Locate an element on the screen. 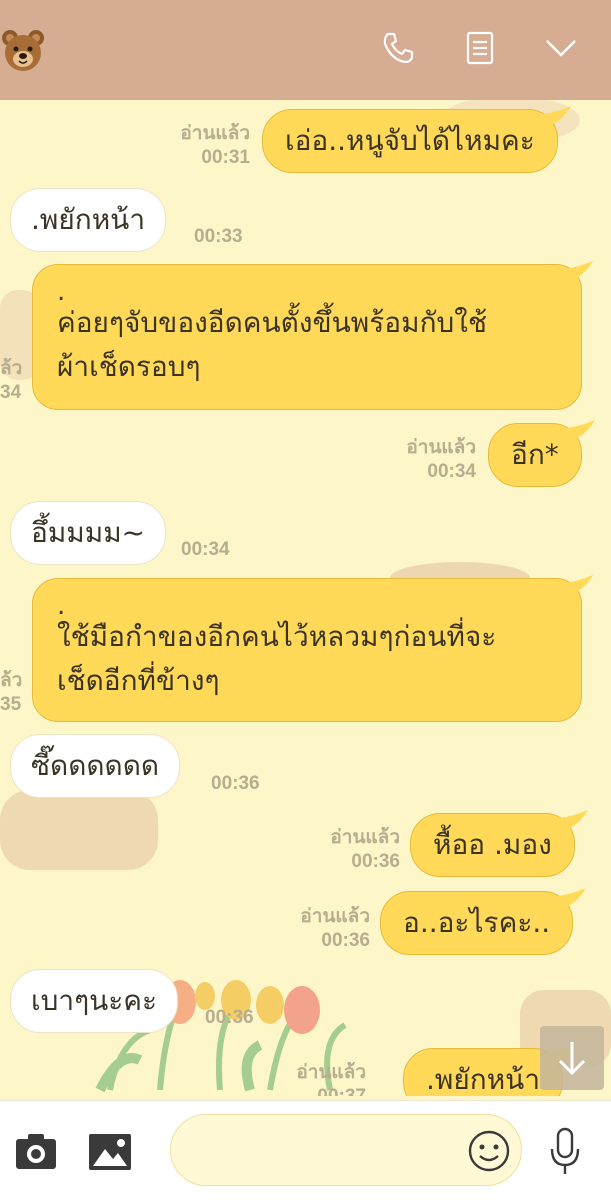 This screenshot has width=611, height=1200. message-text: อึ้มมมม~ is located at coordinates (88, 532).